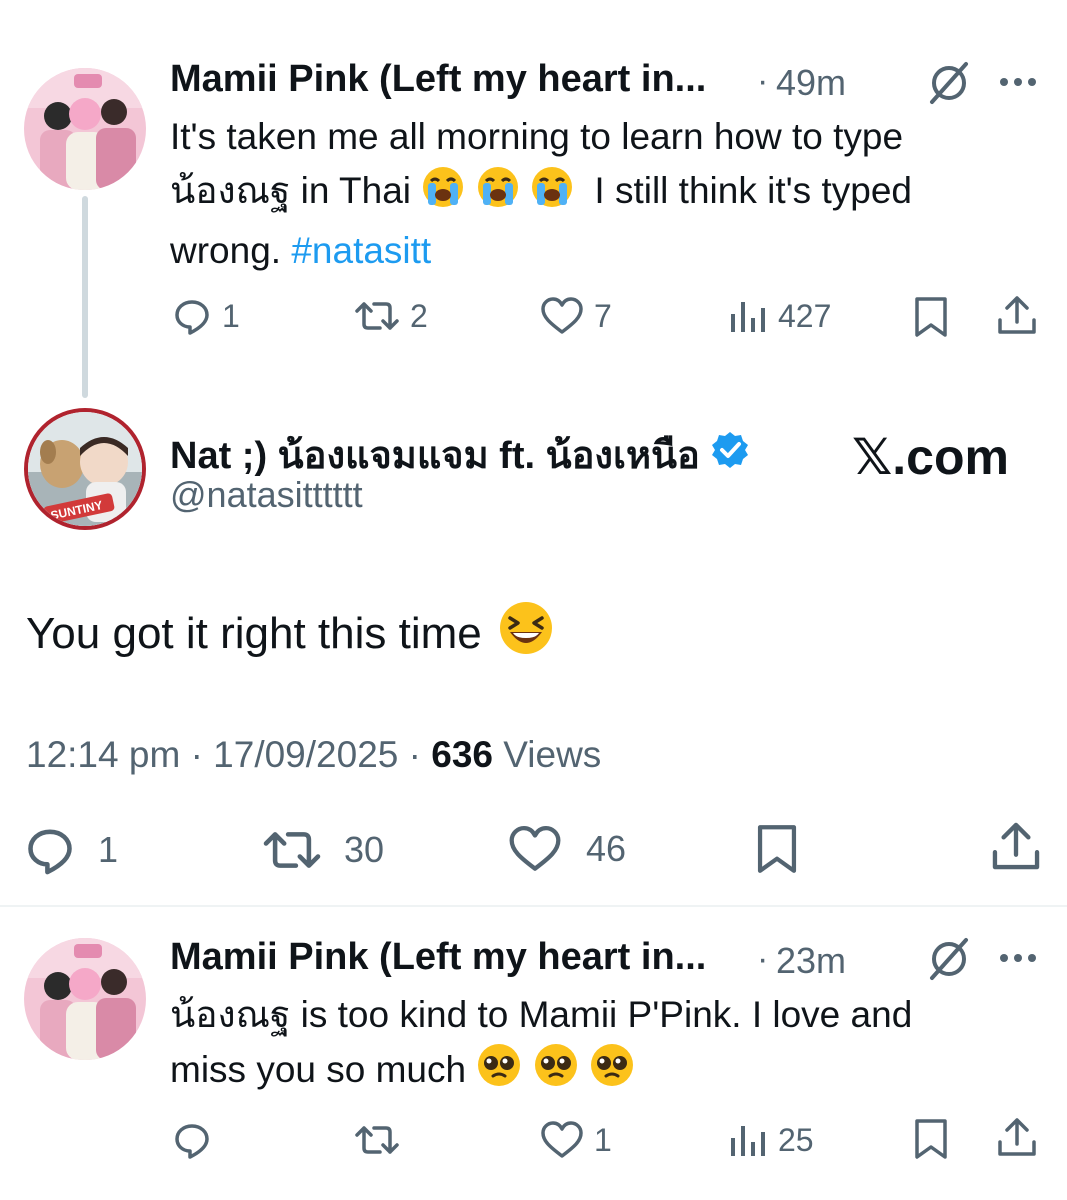  I want to click on divider, so click(533, 906).